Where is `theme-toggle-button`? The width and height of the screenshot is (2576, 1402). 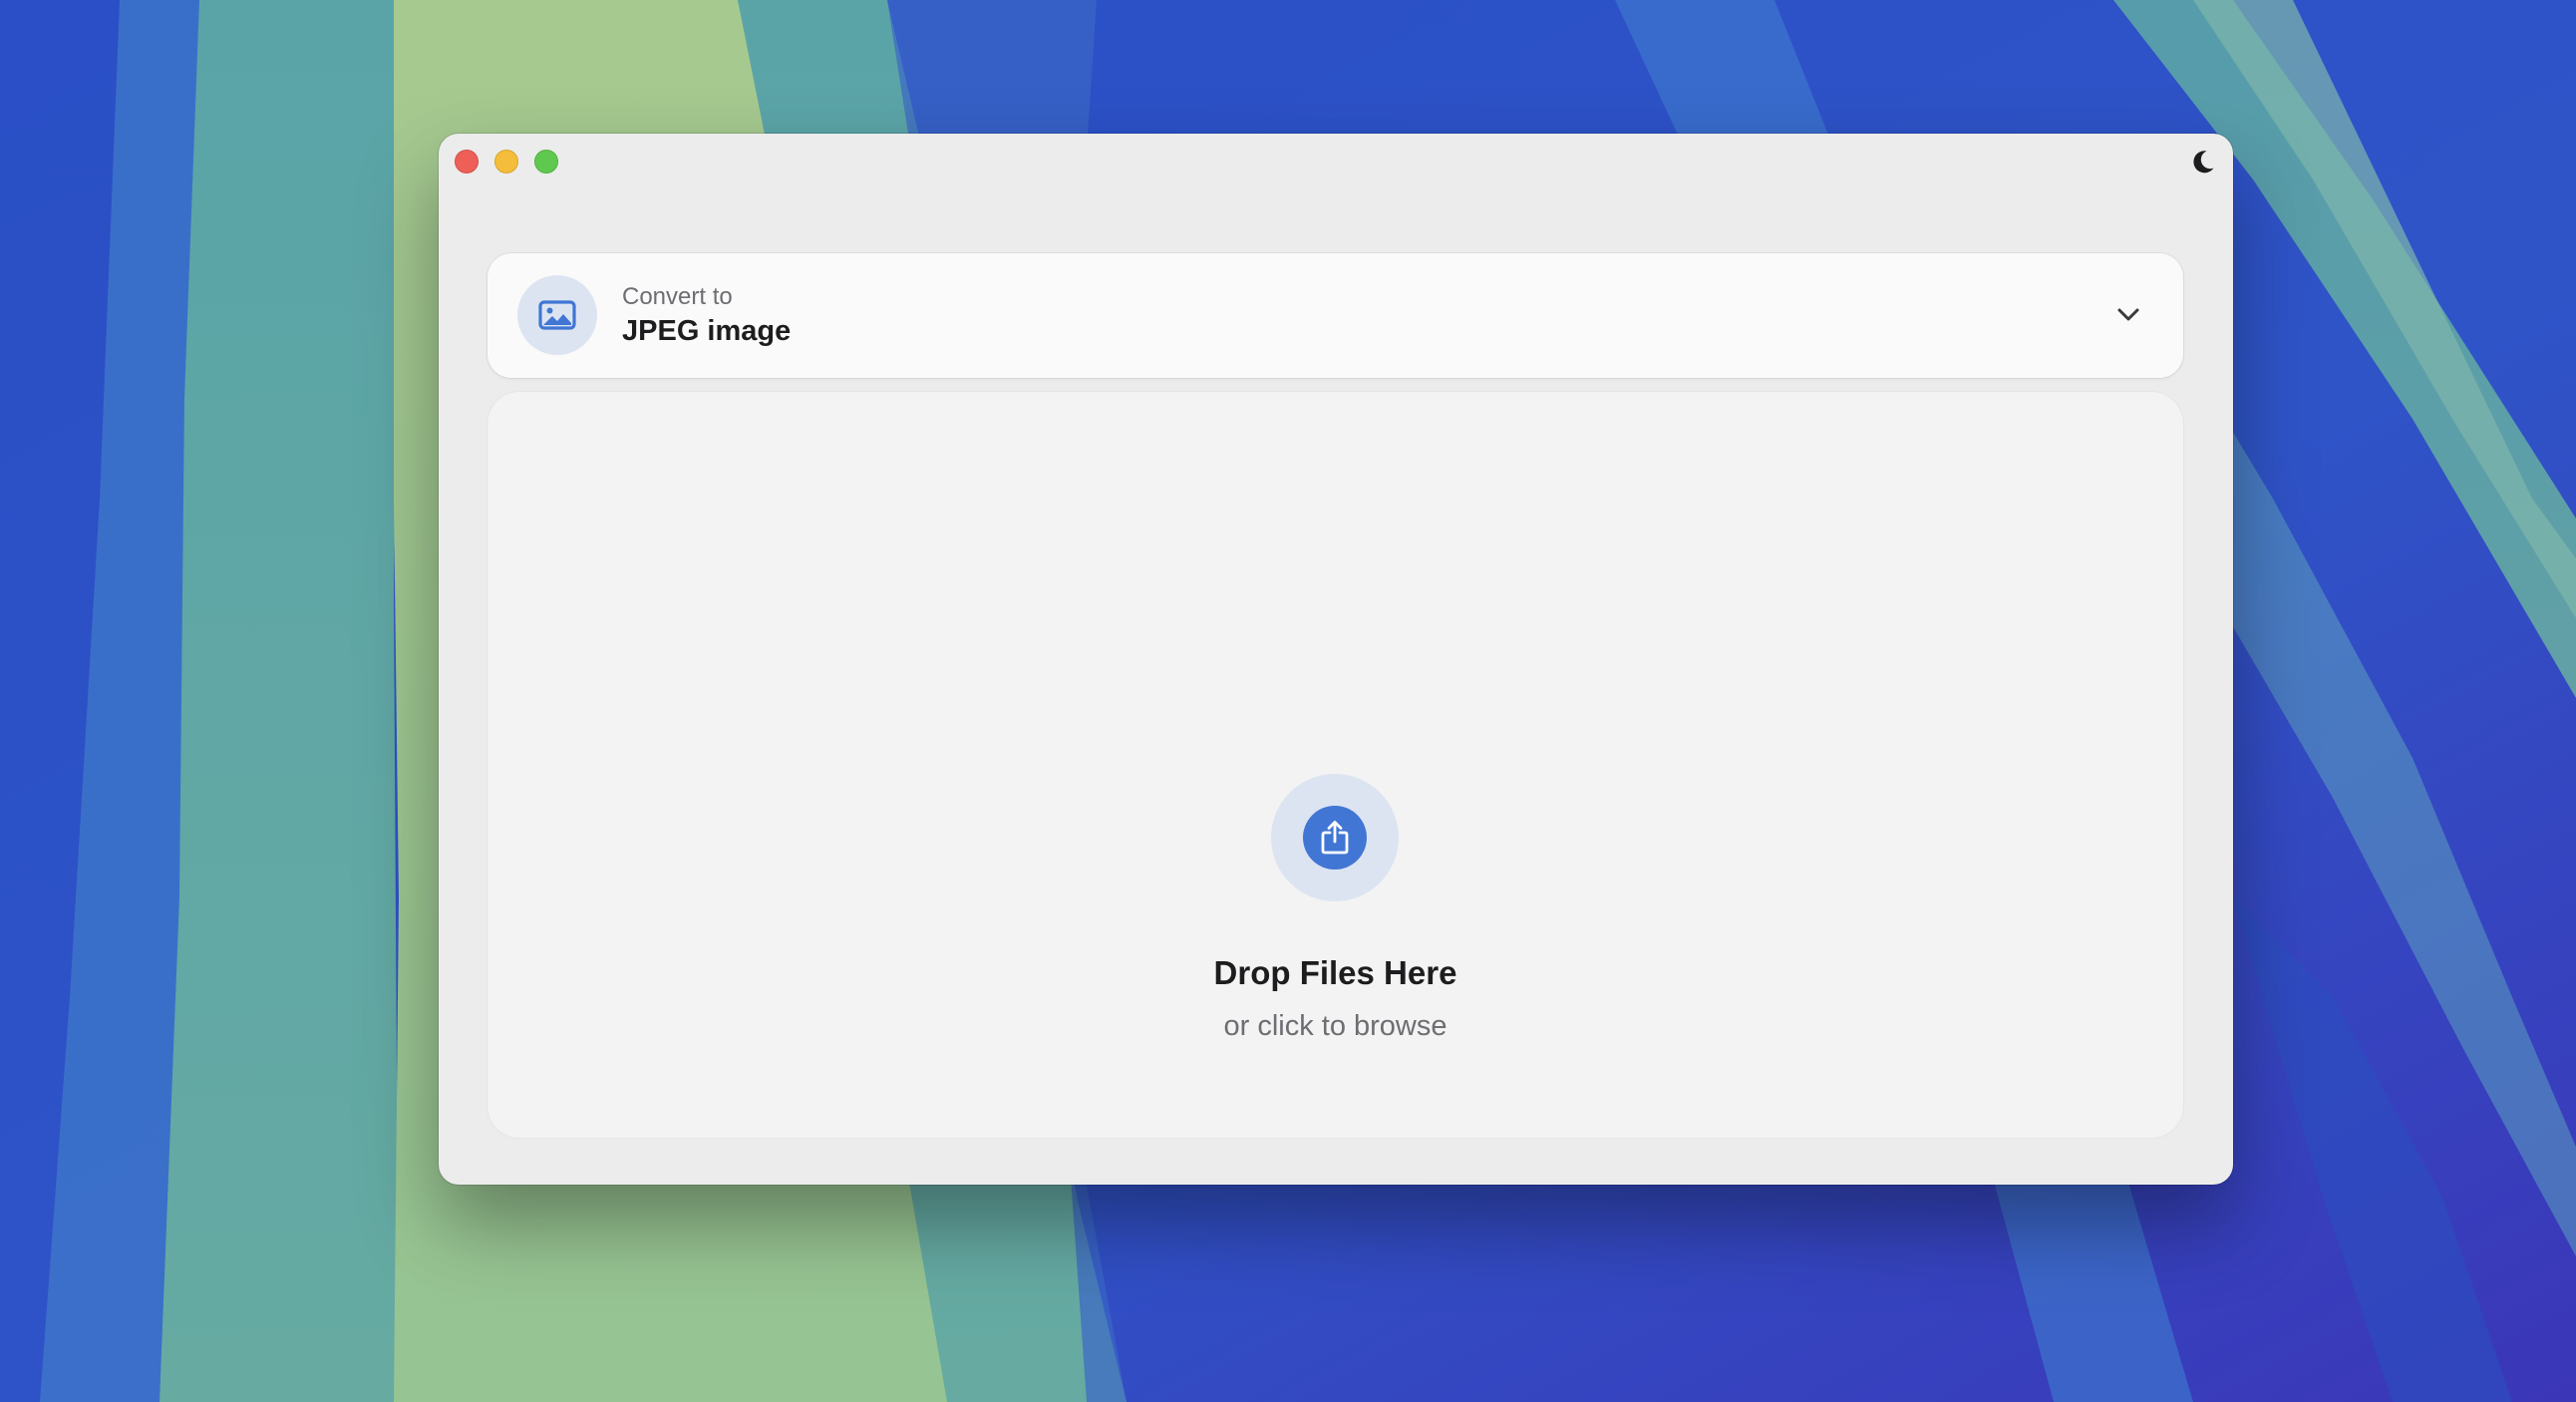 theme-toggle-button is located at coordinates (2203, 161).